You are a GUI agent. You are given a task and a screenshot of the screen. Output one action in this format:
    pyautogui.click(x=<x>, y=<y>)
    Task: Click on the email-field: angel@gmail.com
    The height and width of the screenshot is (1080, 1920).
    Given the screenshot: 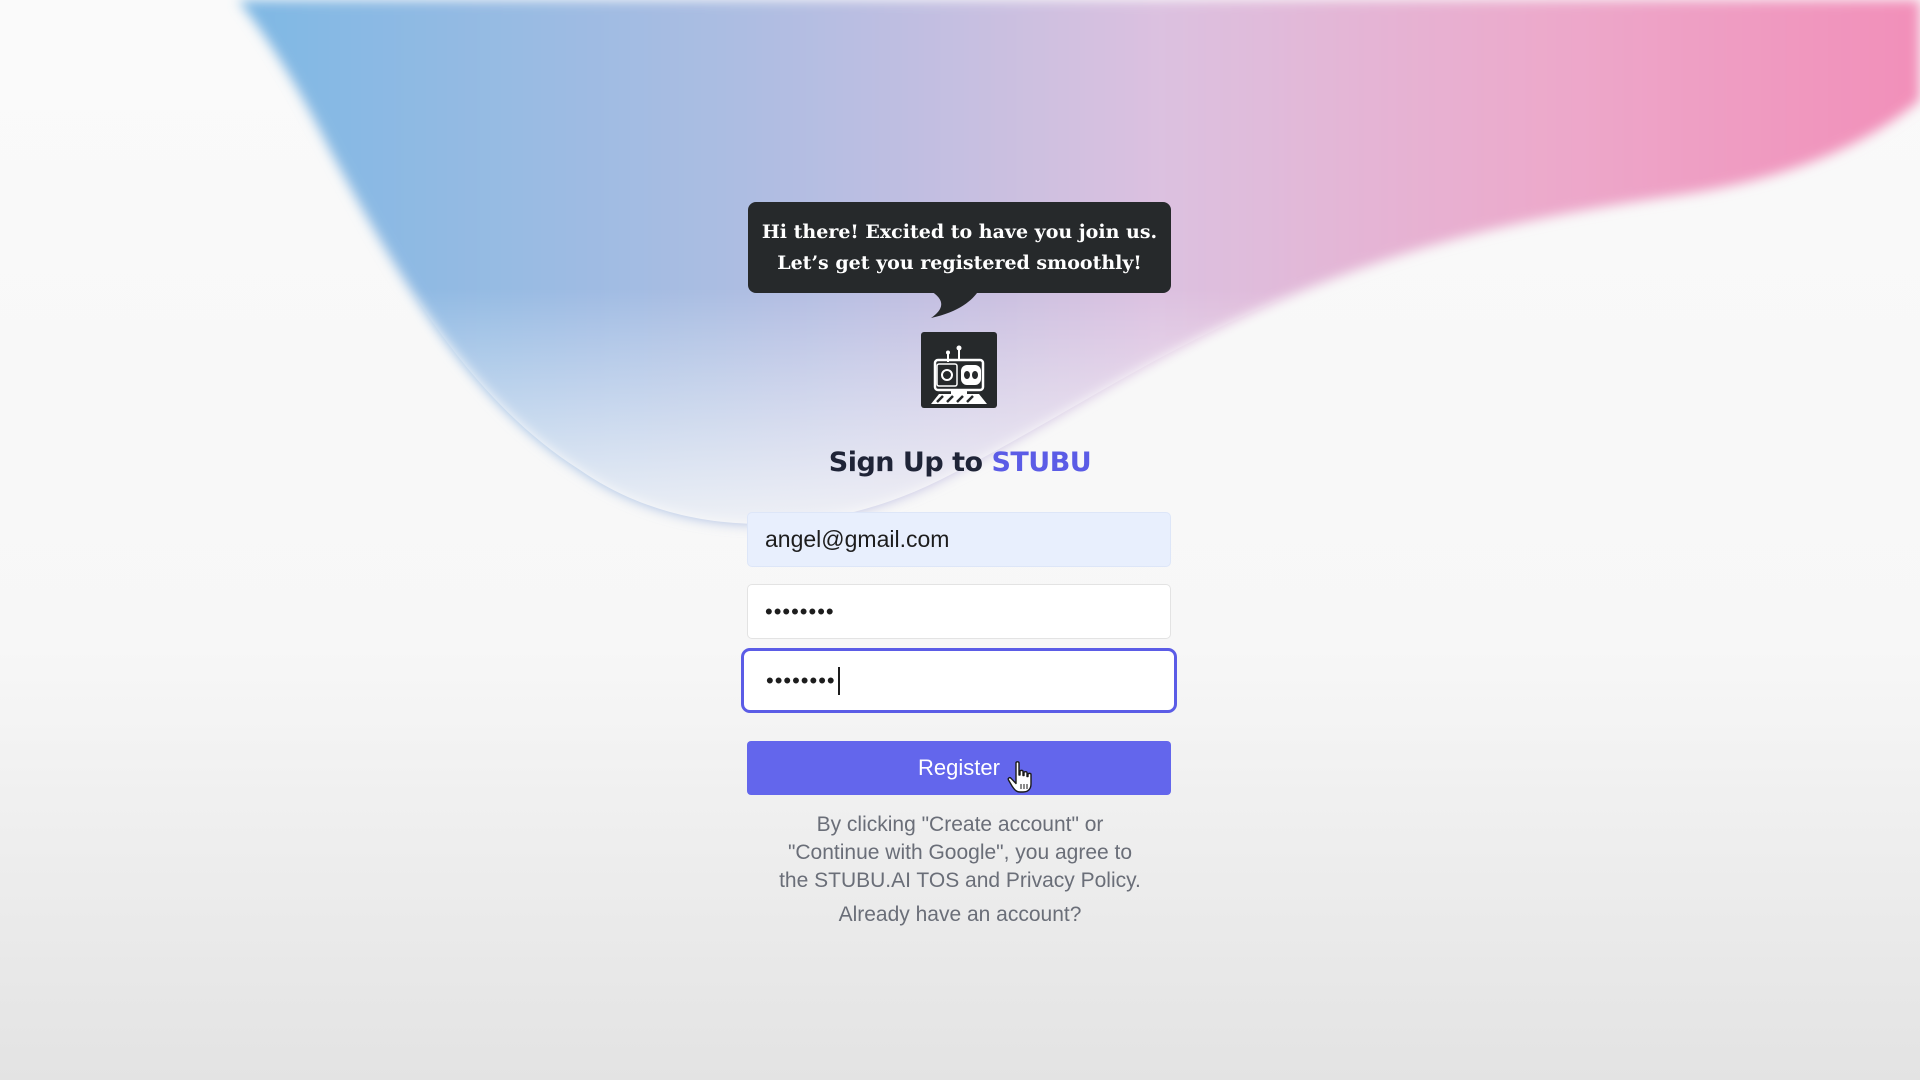 What is the action you would take?
    pyautogui.click(x=959, y=539)
    